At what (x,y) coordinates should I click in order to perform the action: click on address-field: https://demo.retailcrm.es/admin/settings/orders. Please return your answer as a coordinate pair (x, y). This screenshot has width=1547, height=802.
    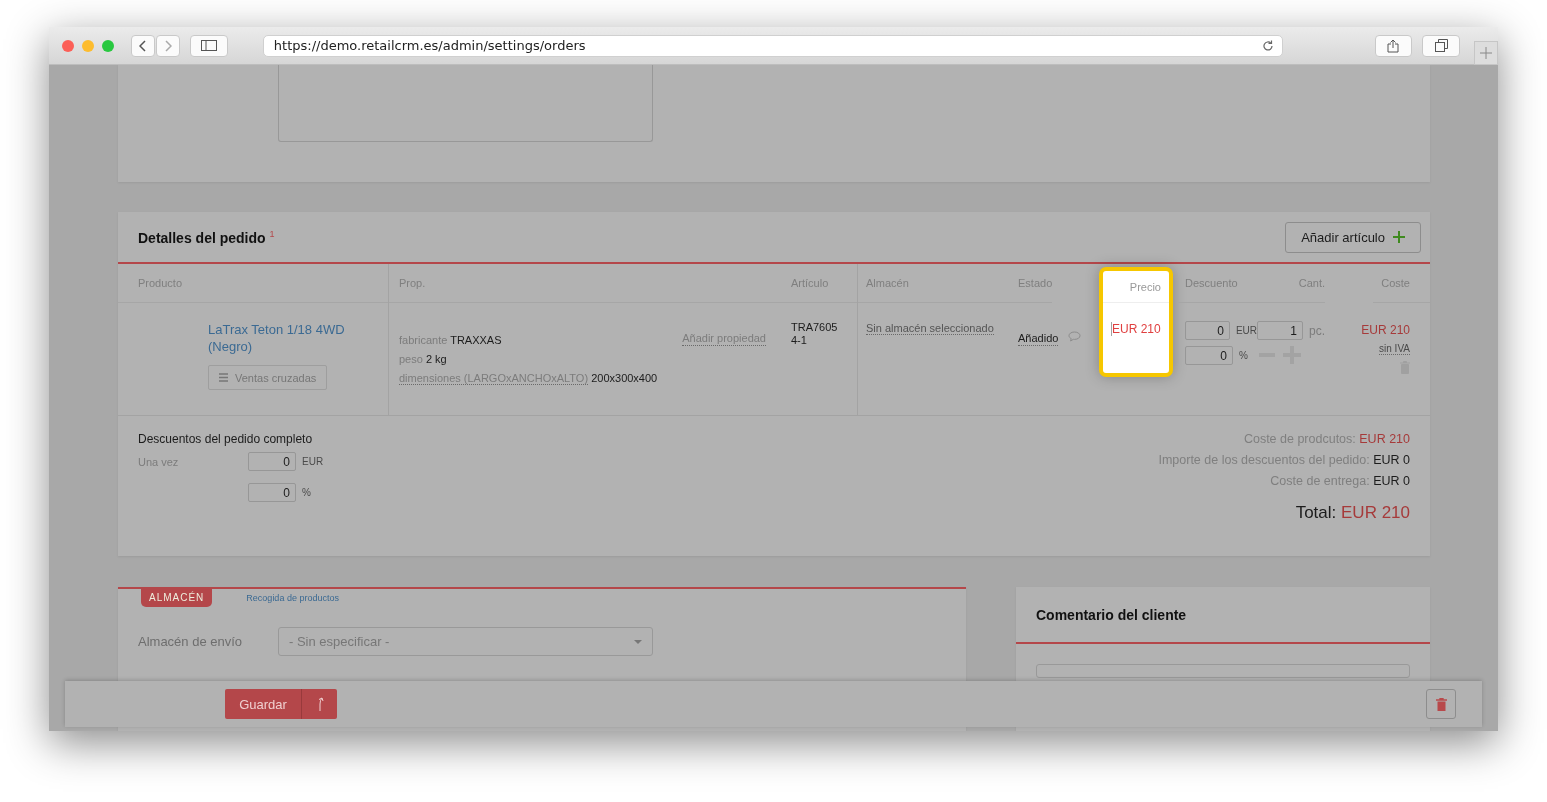
    Looking at the image, I should click on (772, 45).